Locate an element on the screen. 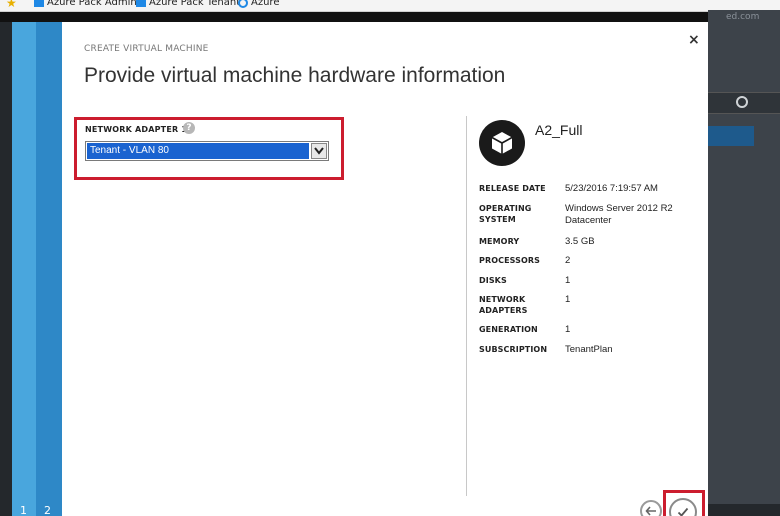 The image size is (780, 516). prop-value: Windows Server 2012 R2 Datacenter is located at coordinates (619, 214).